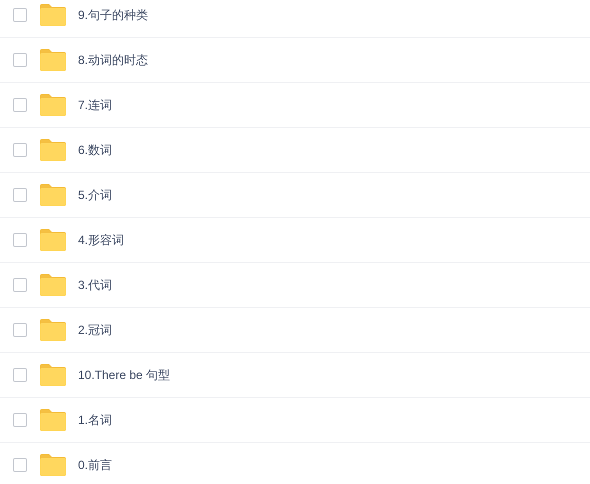 This screenshot has height=484, width=590. Describe the element at coordinates (95, 150) in the screenshot. I see `folder-name: 6.数词` at that location.